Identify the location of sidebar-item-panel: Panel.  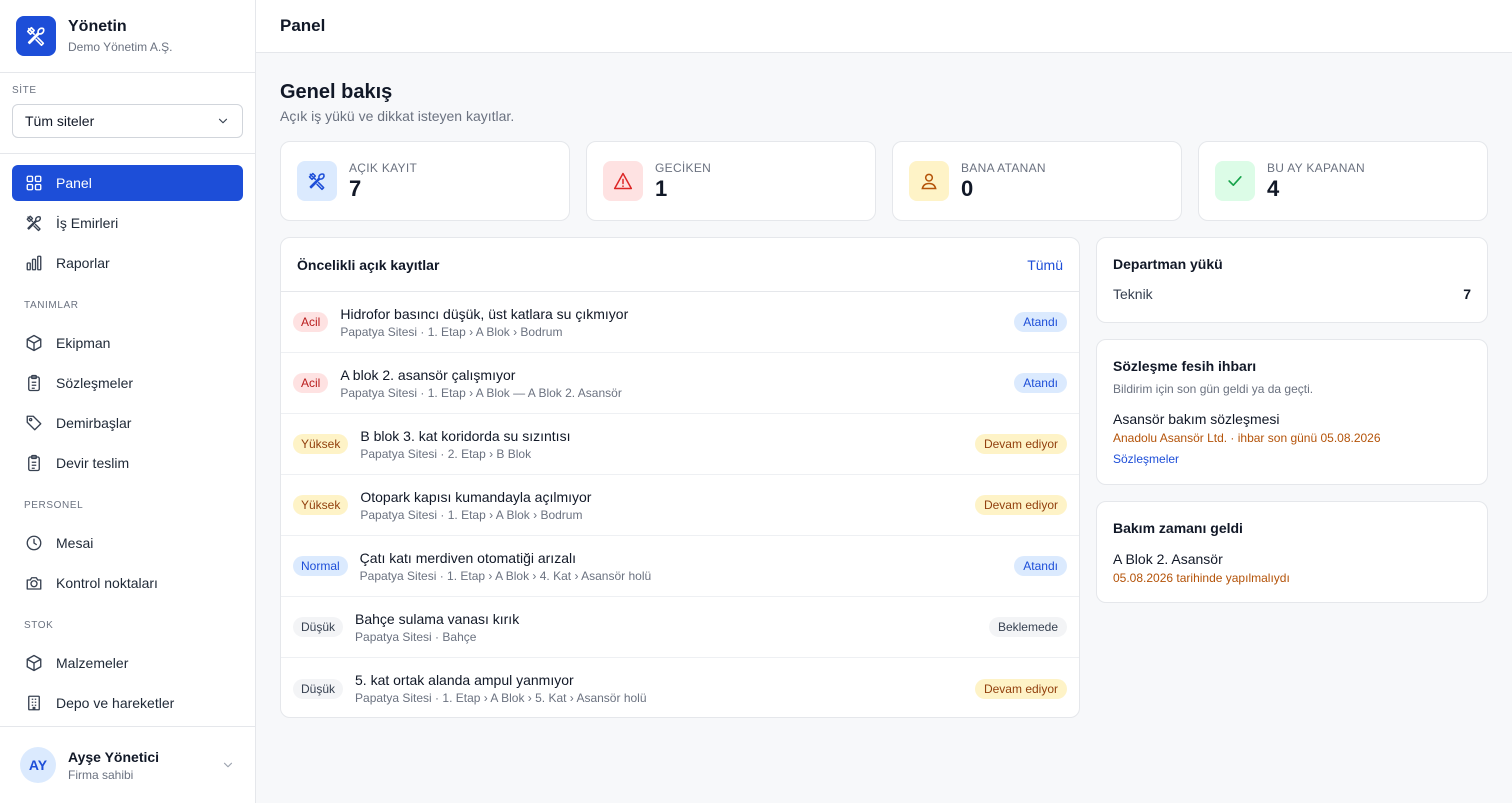
(127, 183).